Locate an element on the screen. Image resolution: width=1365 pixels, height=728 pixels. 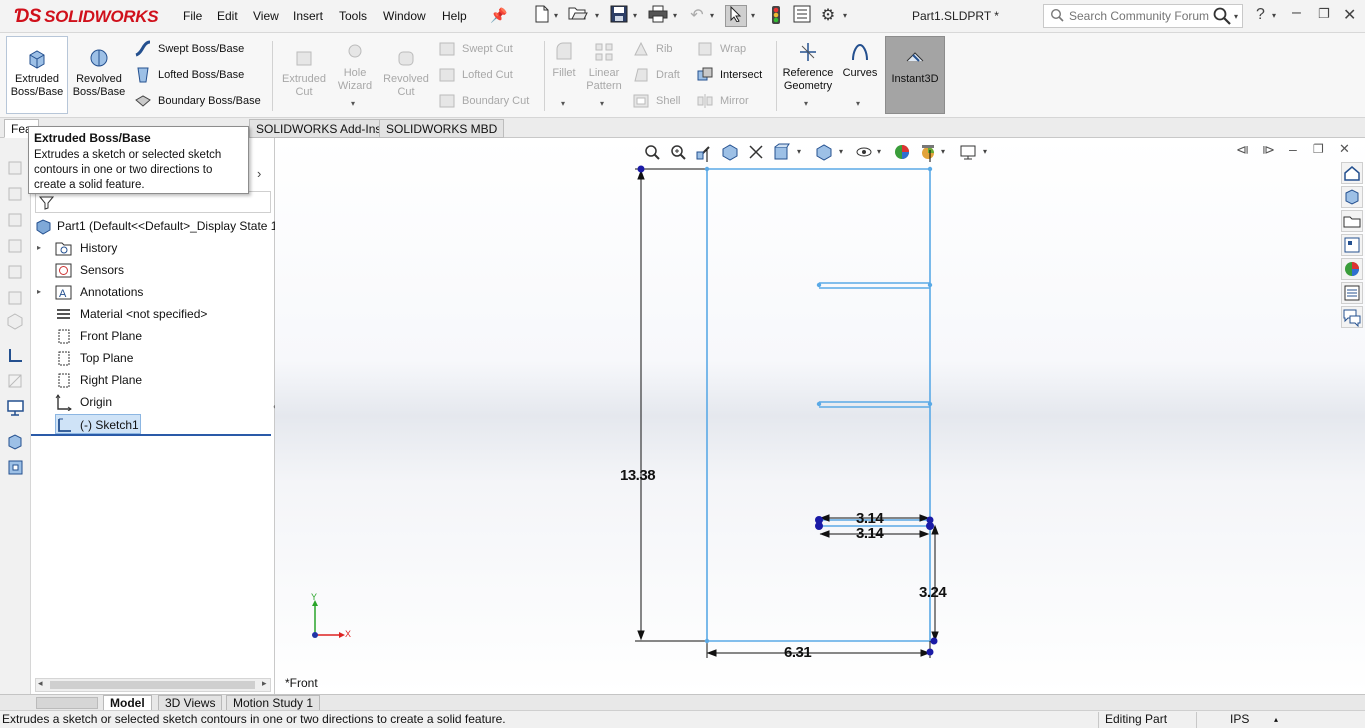
fillet-dropdown-icon: ▾ is located at coordinates (563, 103).